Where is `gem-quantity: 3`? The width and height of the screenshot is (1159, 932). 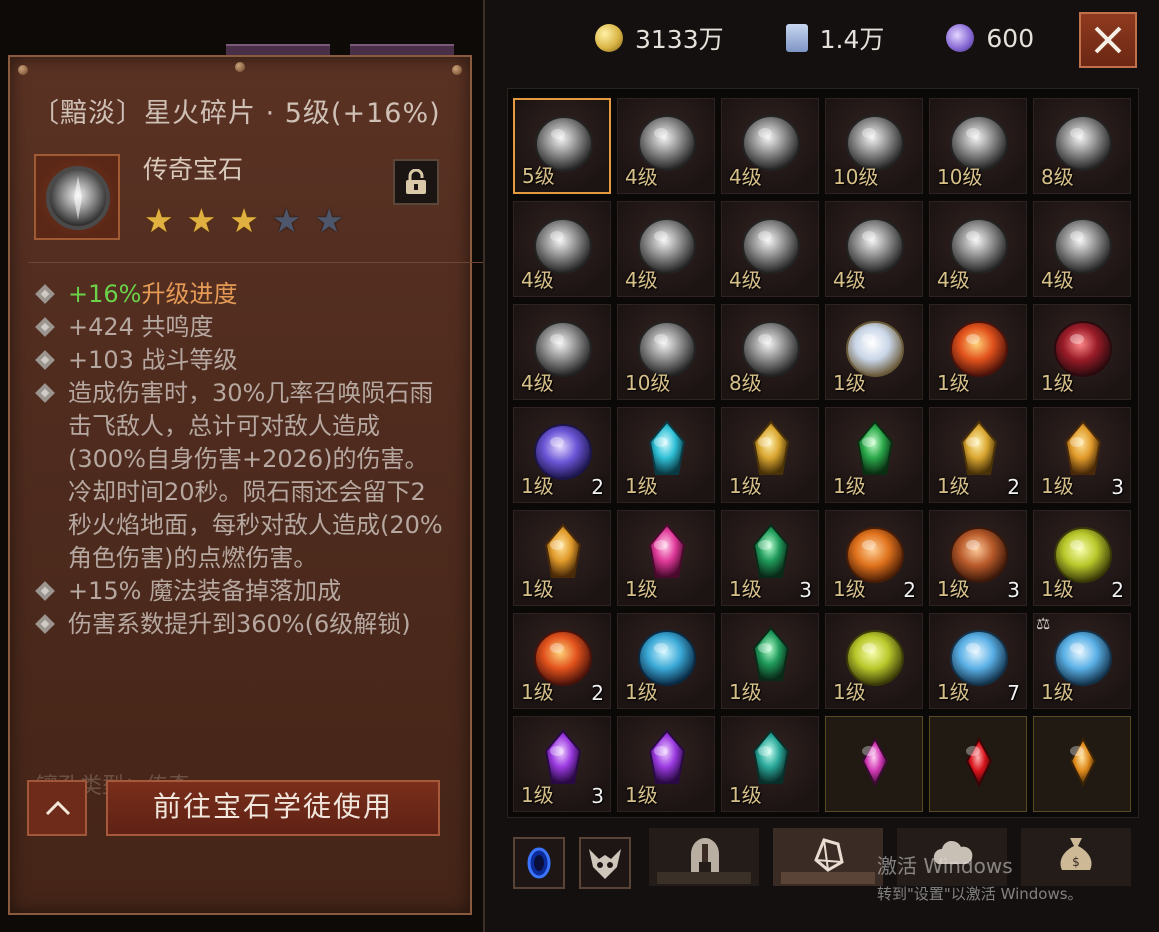
gem-quantity: 3 is located at coordinates (1013, 590).